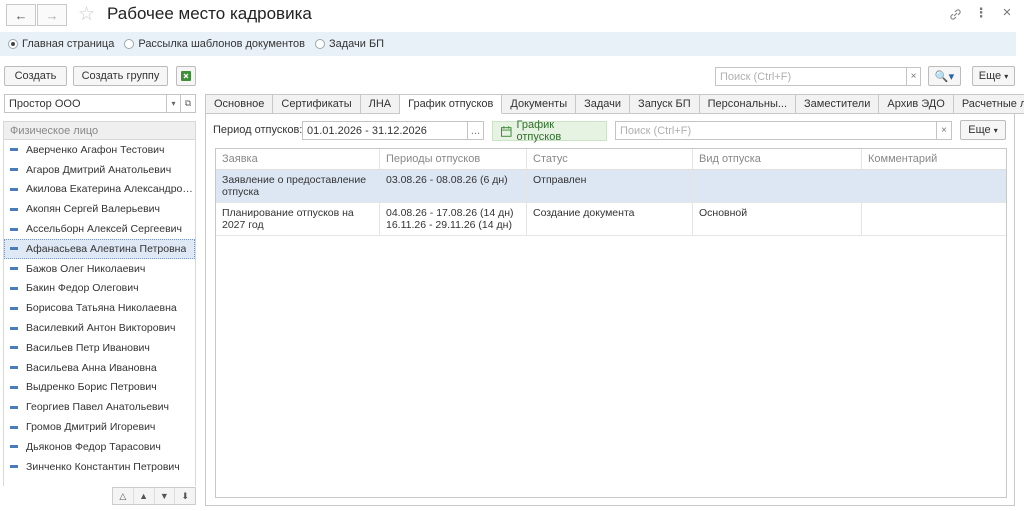  What do you see at coordinates (1007, 12) in the screenshot?
I see `close-icon: ×` at bounding box center [1007, 12].